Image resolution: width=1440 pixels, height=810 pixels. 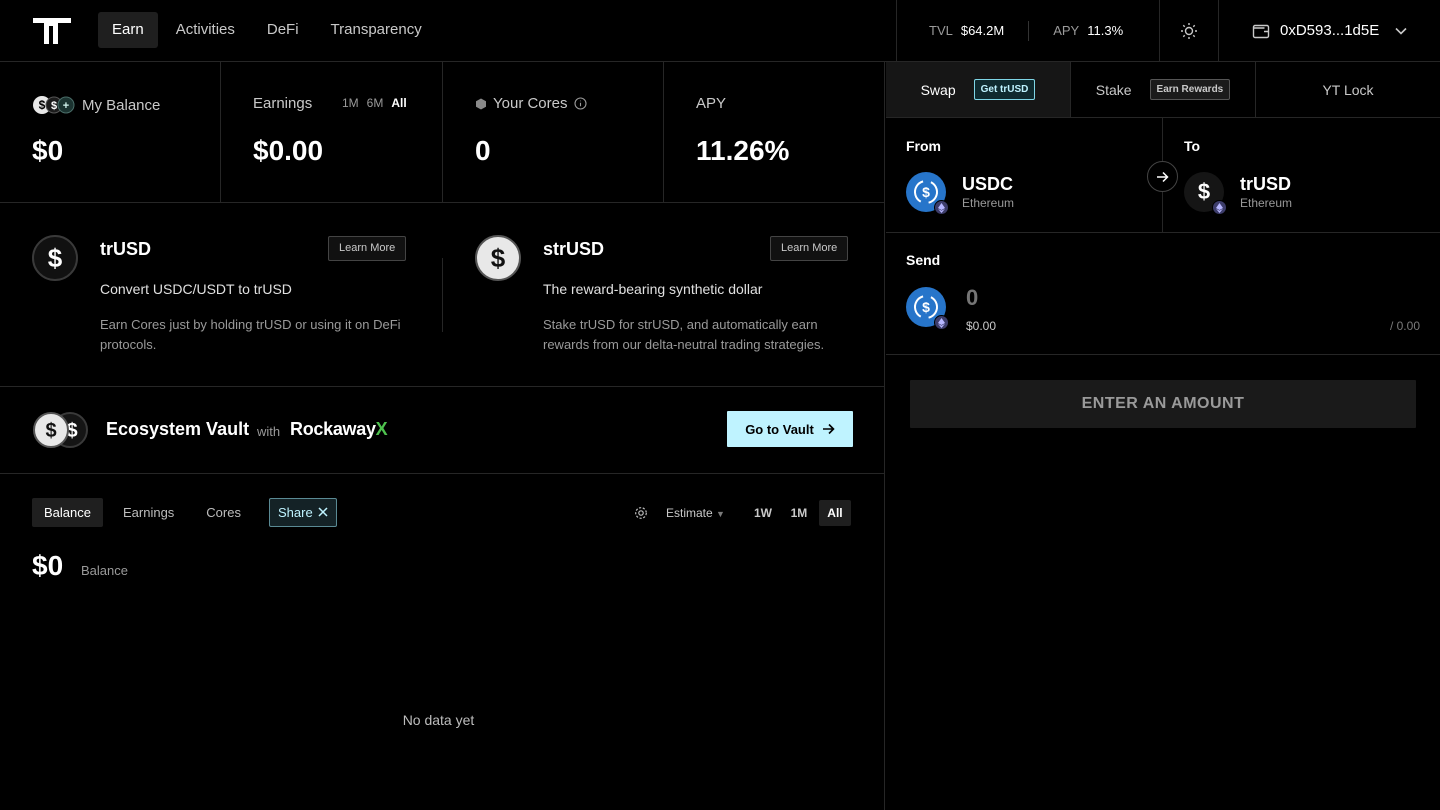 What do you see at coordinates (128, 30) in the screenshot?
I see `nav-earn: Earn` at bounding box center [128, 30].